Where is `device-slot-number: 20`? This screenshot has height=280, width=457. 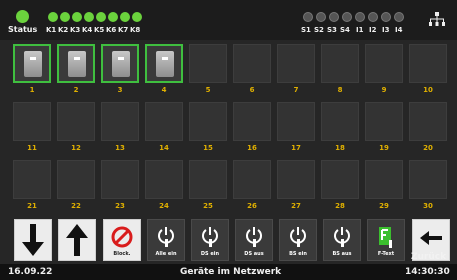
device-slot-number: 20 is located at coordinates (428, 148).